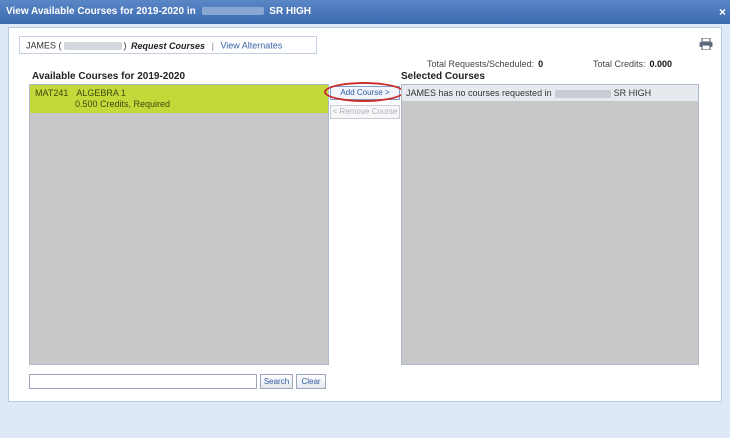 This screenshot has height=438, width=730. I want to click on available-courses-header: Available Courses for 2019-2020, so click(109, 76).